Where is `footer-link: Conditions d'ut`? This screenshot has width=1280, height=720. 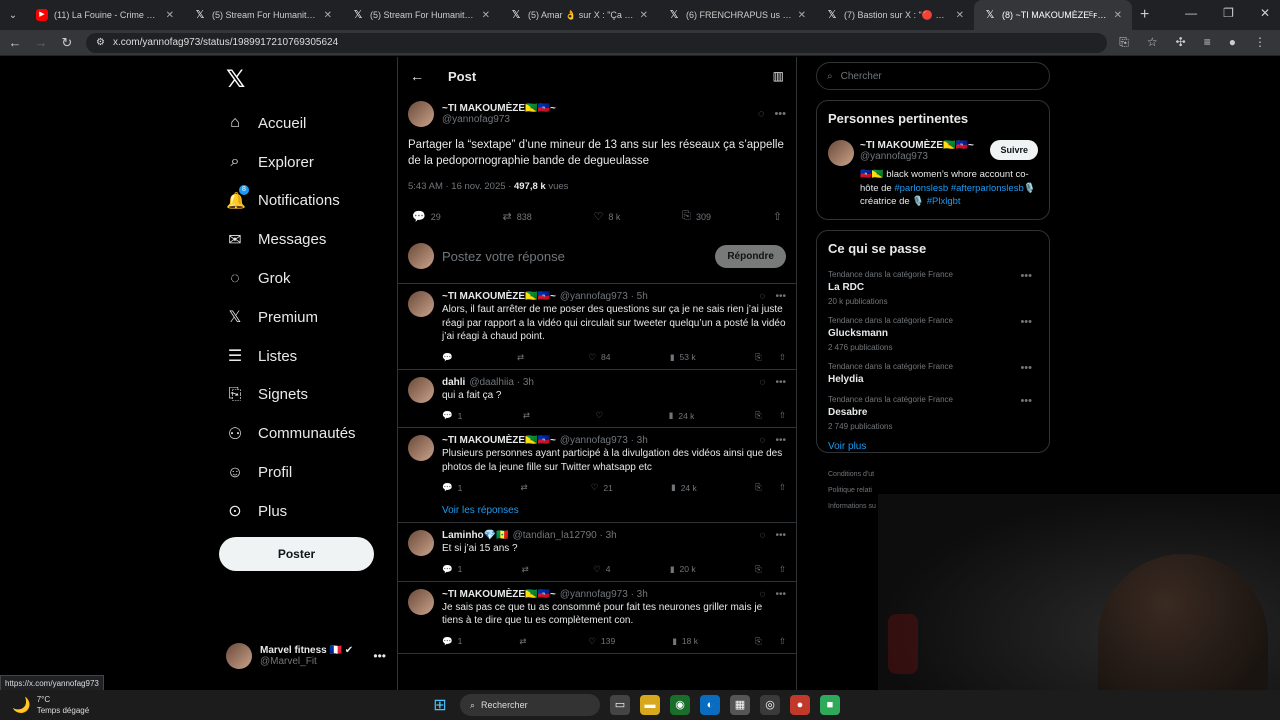 footer-link: Conditions d'ut is located at coordinates (939, 475).